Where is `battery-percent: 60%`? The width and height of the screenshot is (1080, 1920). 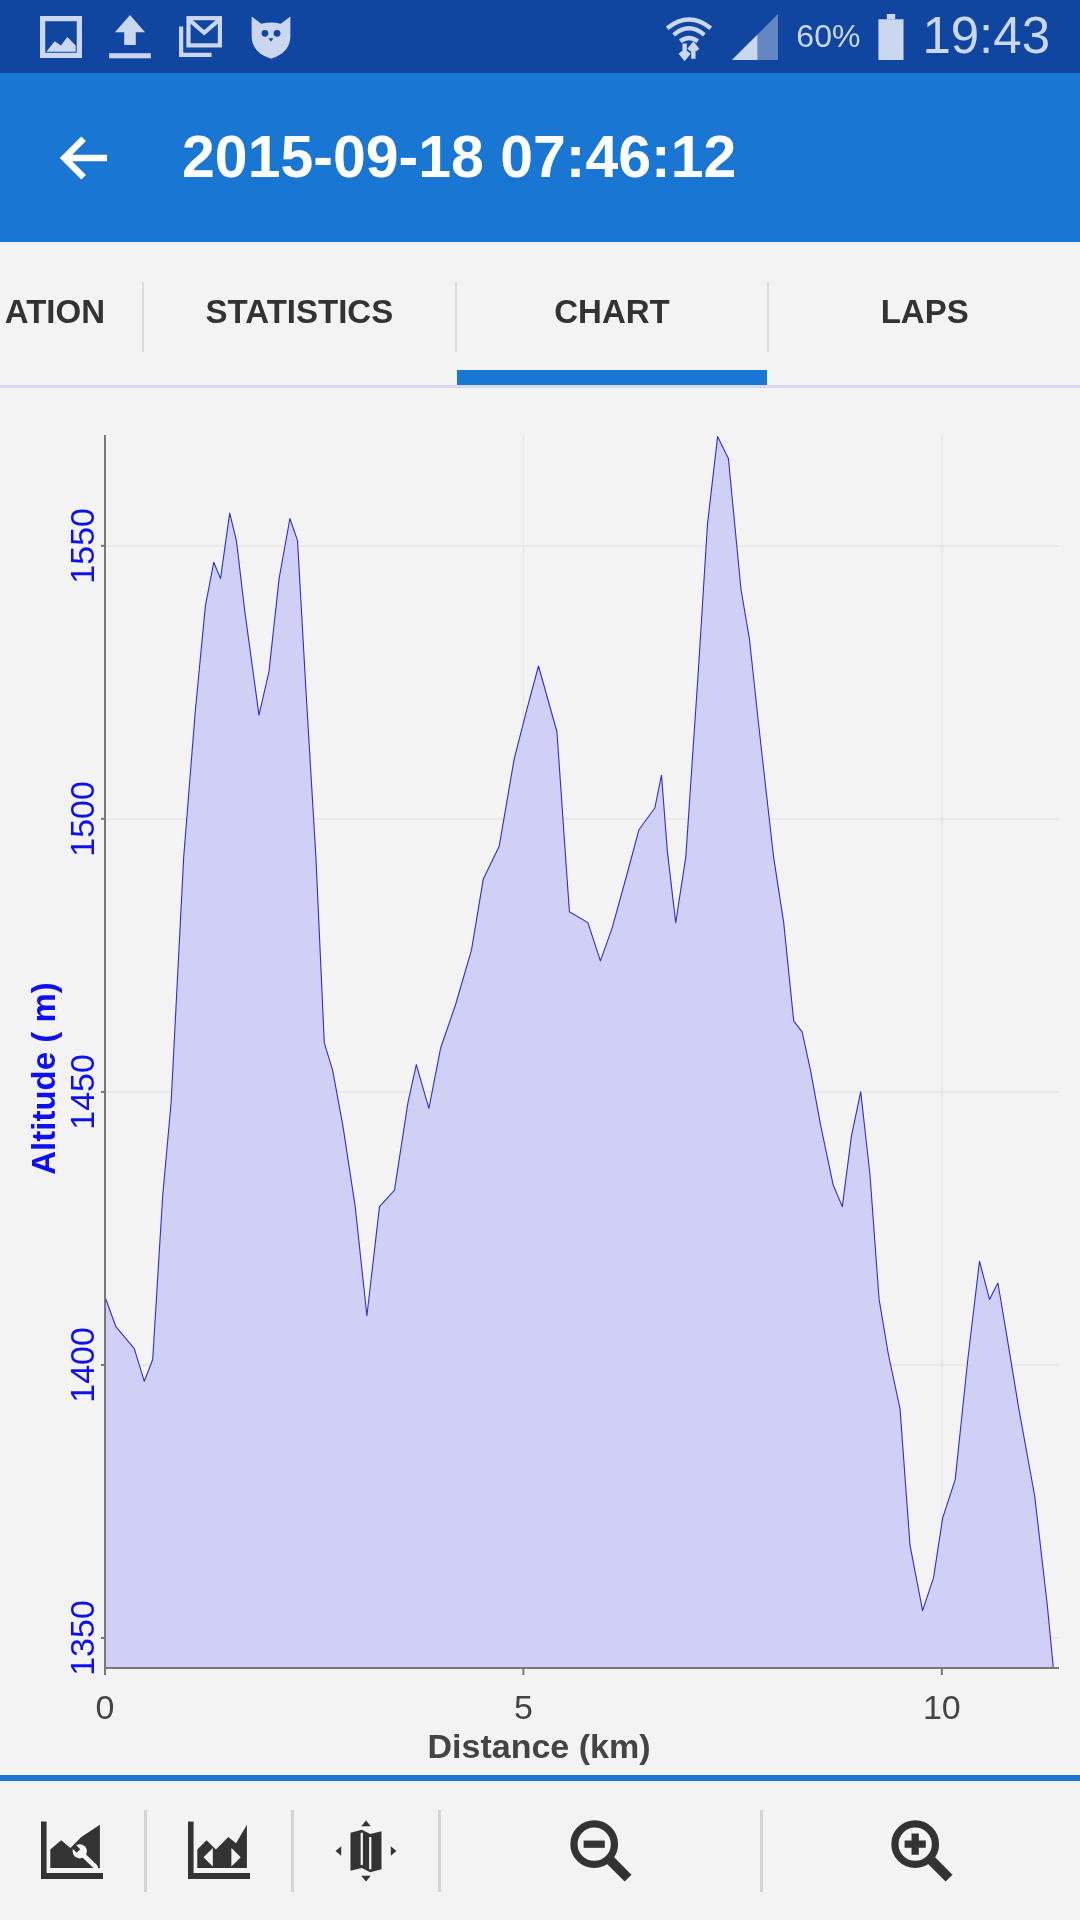
battery-percent: 60% is located at coordinates (828, 36).